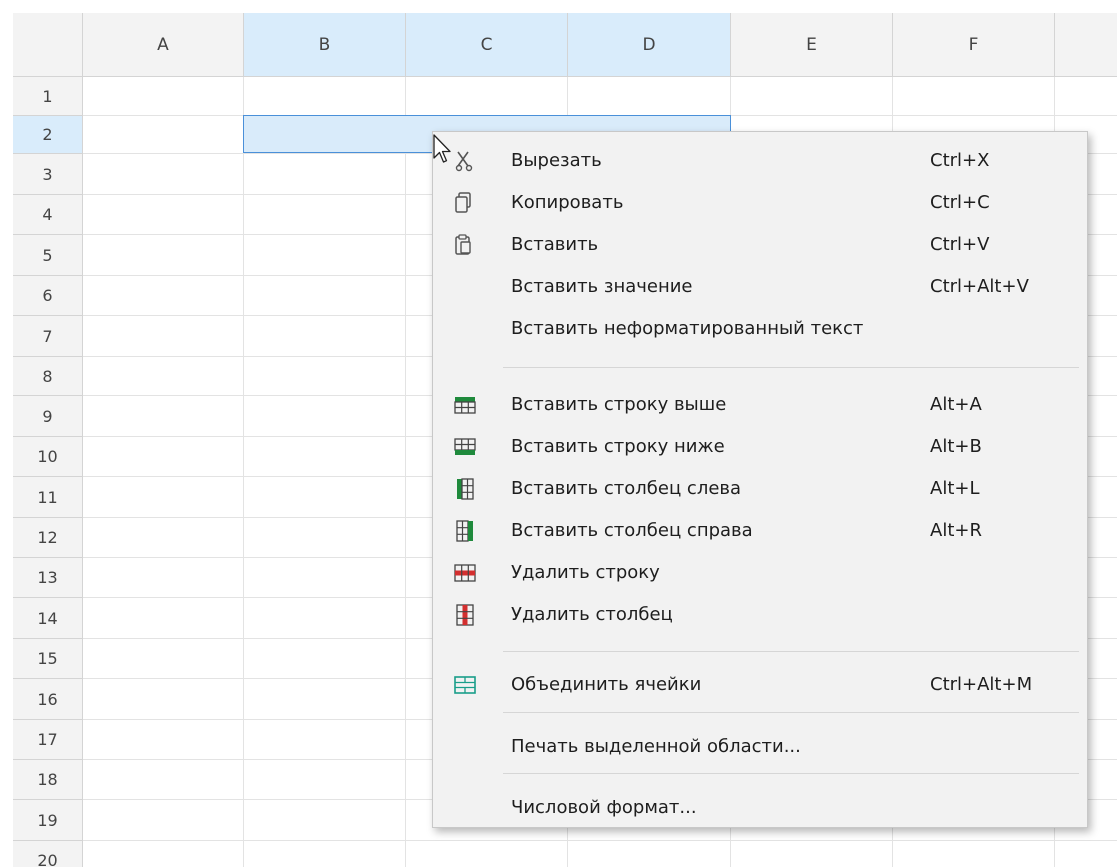  I want to click on row-header-9: 9, so click(48, 416).